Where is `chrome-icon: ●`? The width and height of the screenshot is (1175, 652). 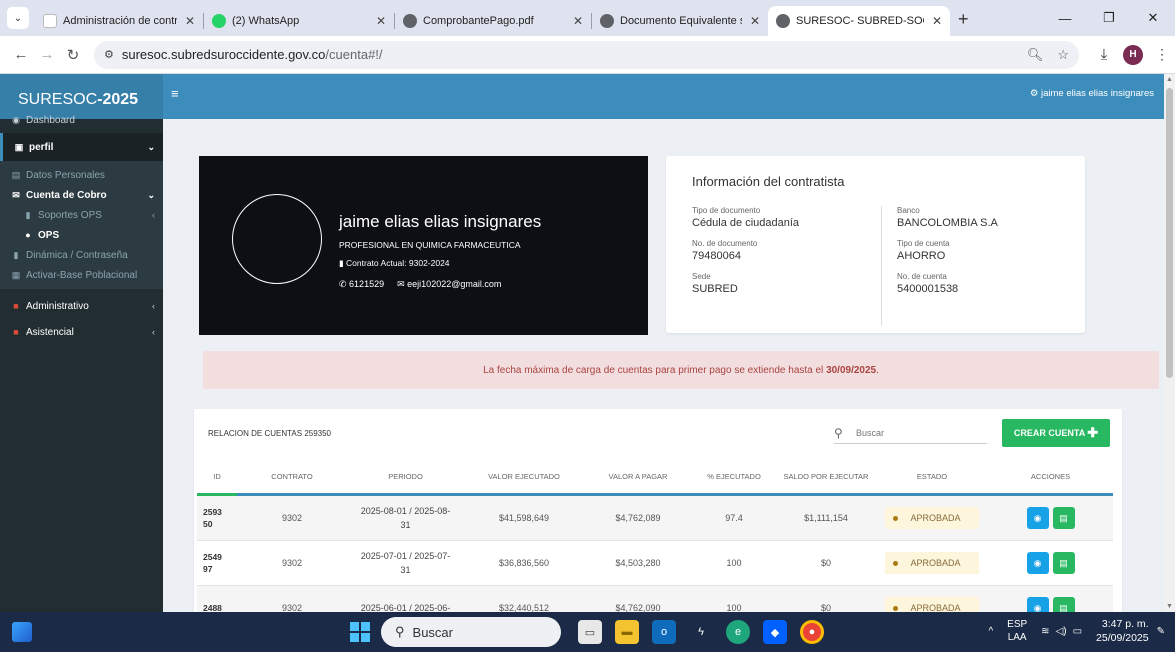 chrome-icon: ● is located at coordinates (812, 632).